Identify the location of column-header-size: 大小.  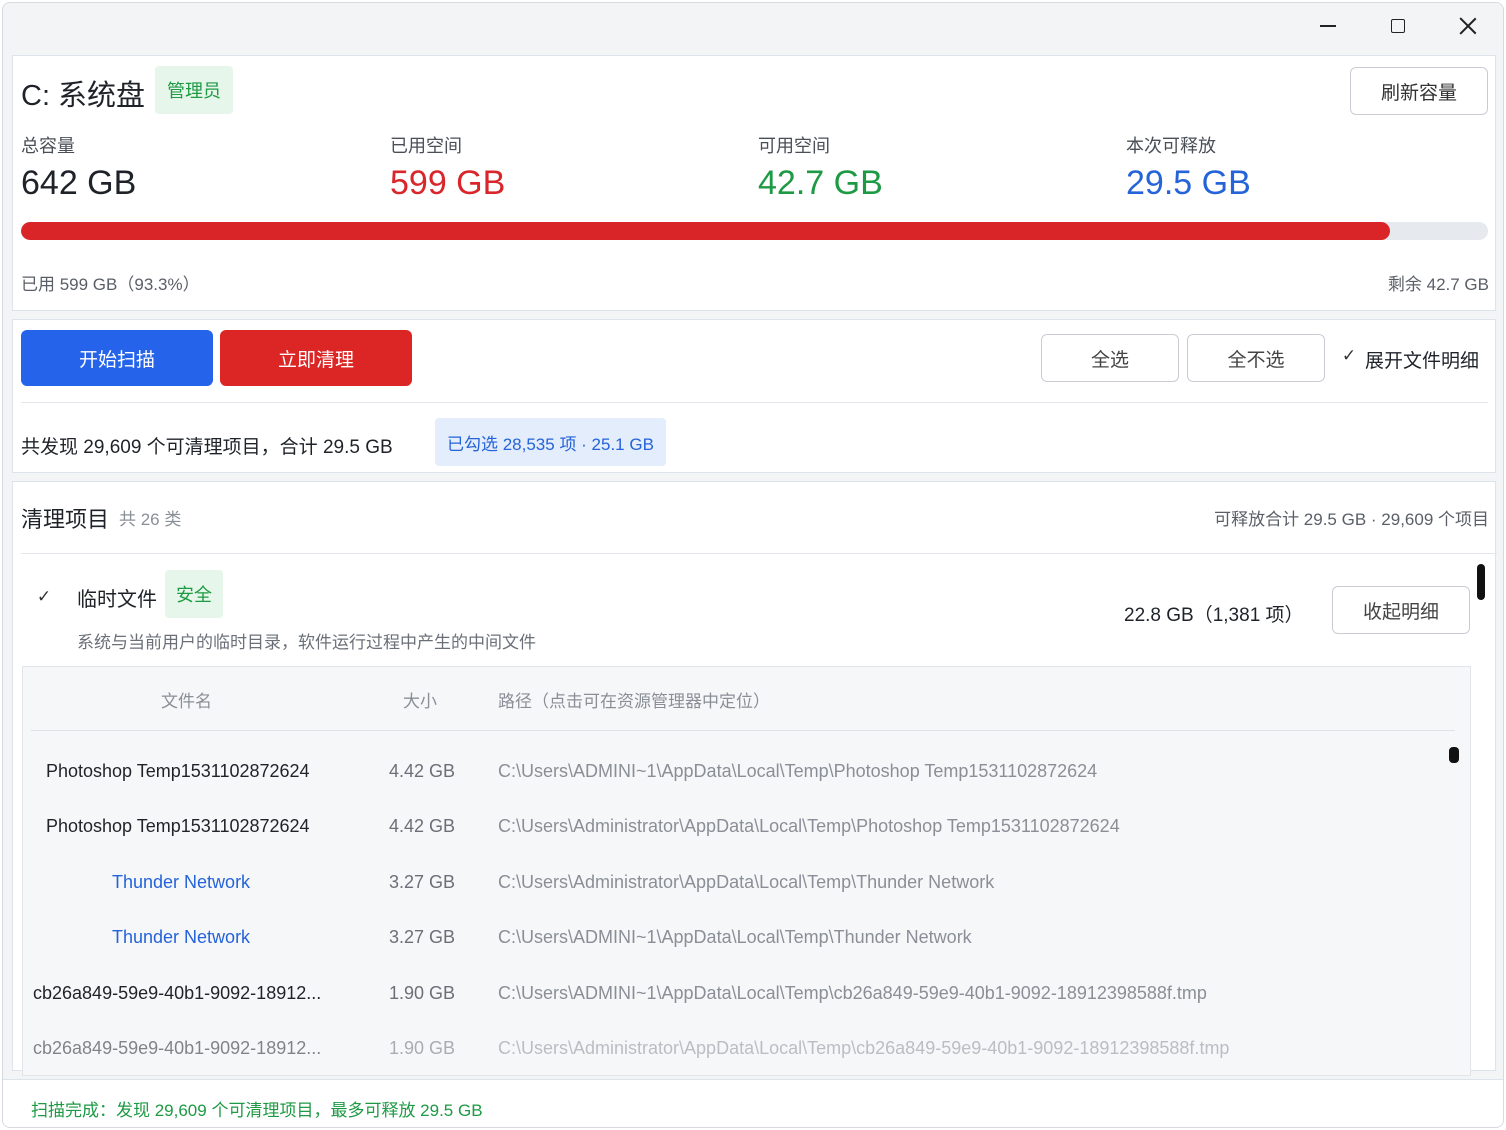
(420, 701).